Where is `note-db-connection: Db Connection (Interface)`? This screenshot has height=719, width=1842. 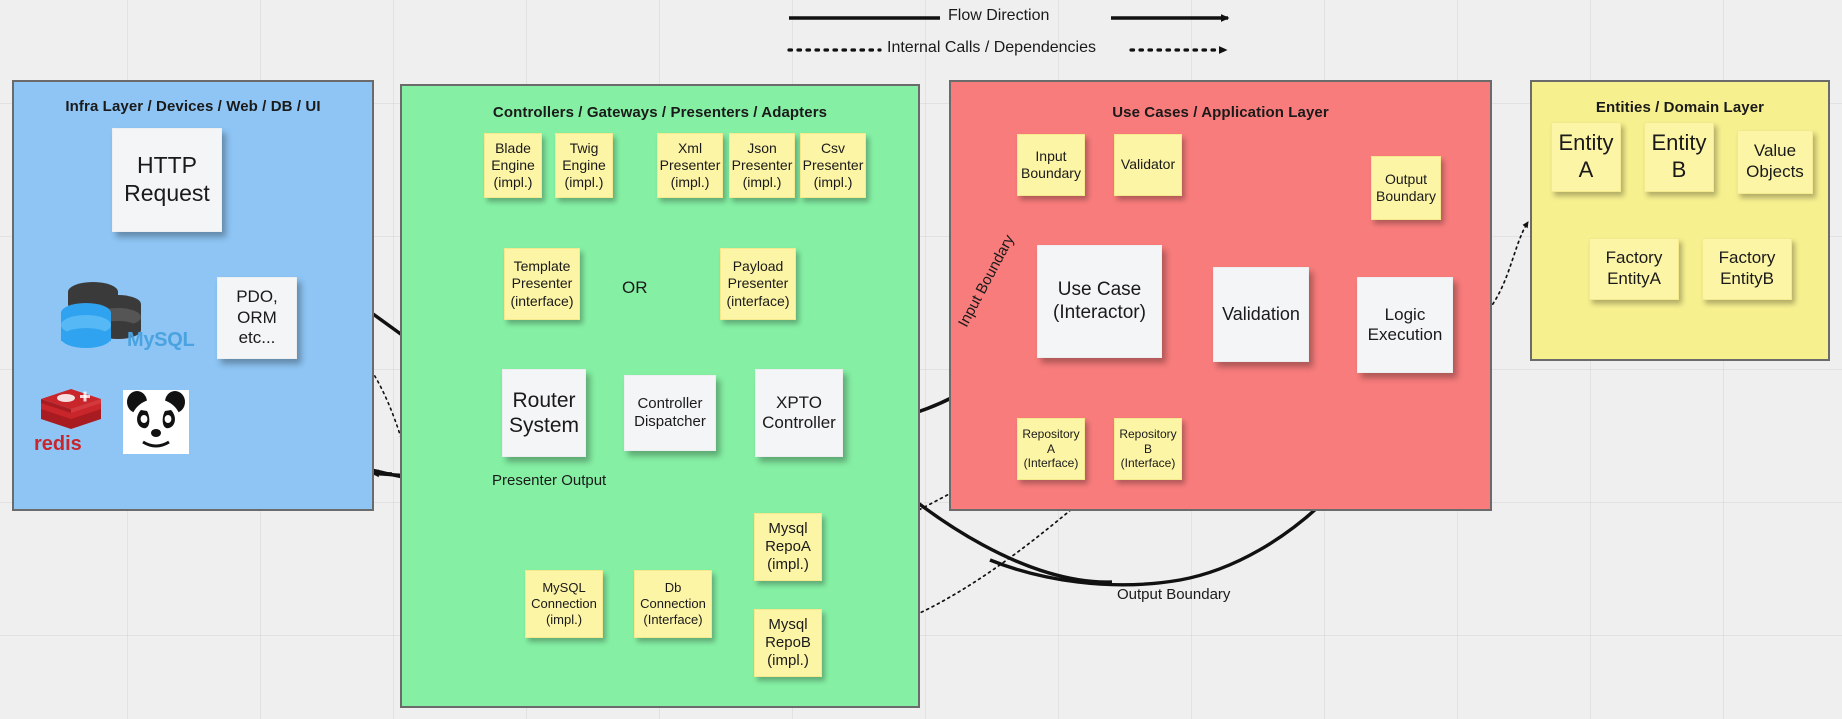 note-db-connection: Db Connection (Interface) is located at coordinates (673, 604).